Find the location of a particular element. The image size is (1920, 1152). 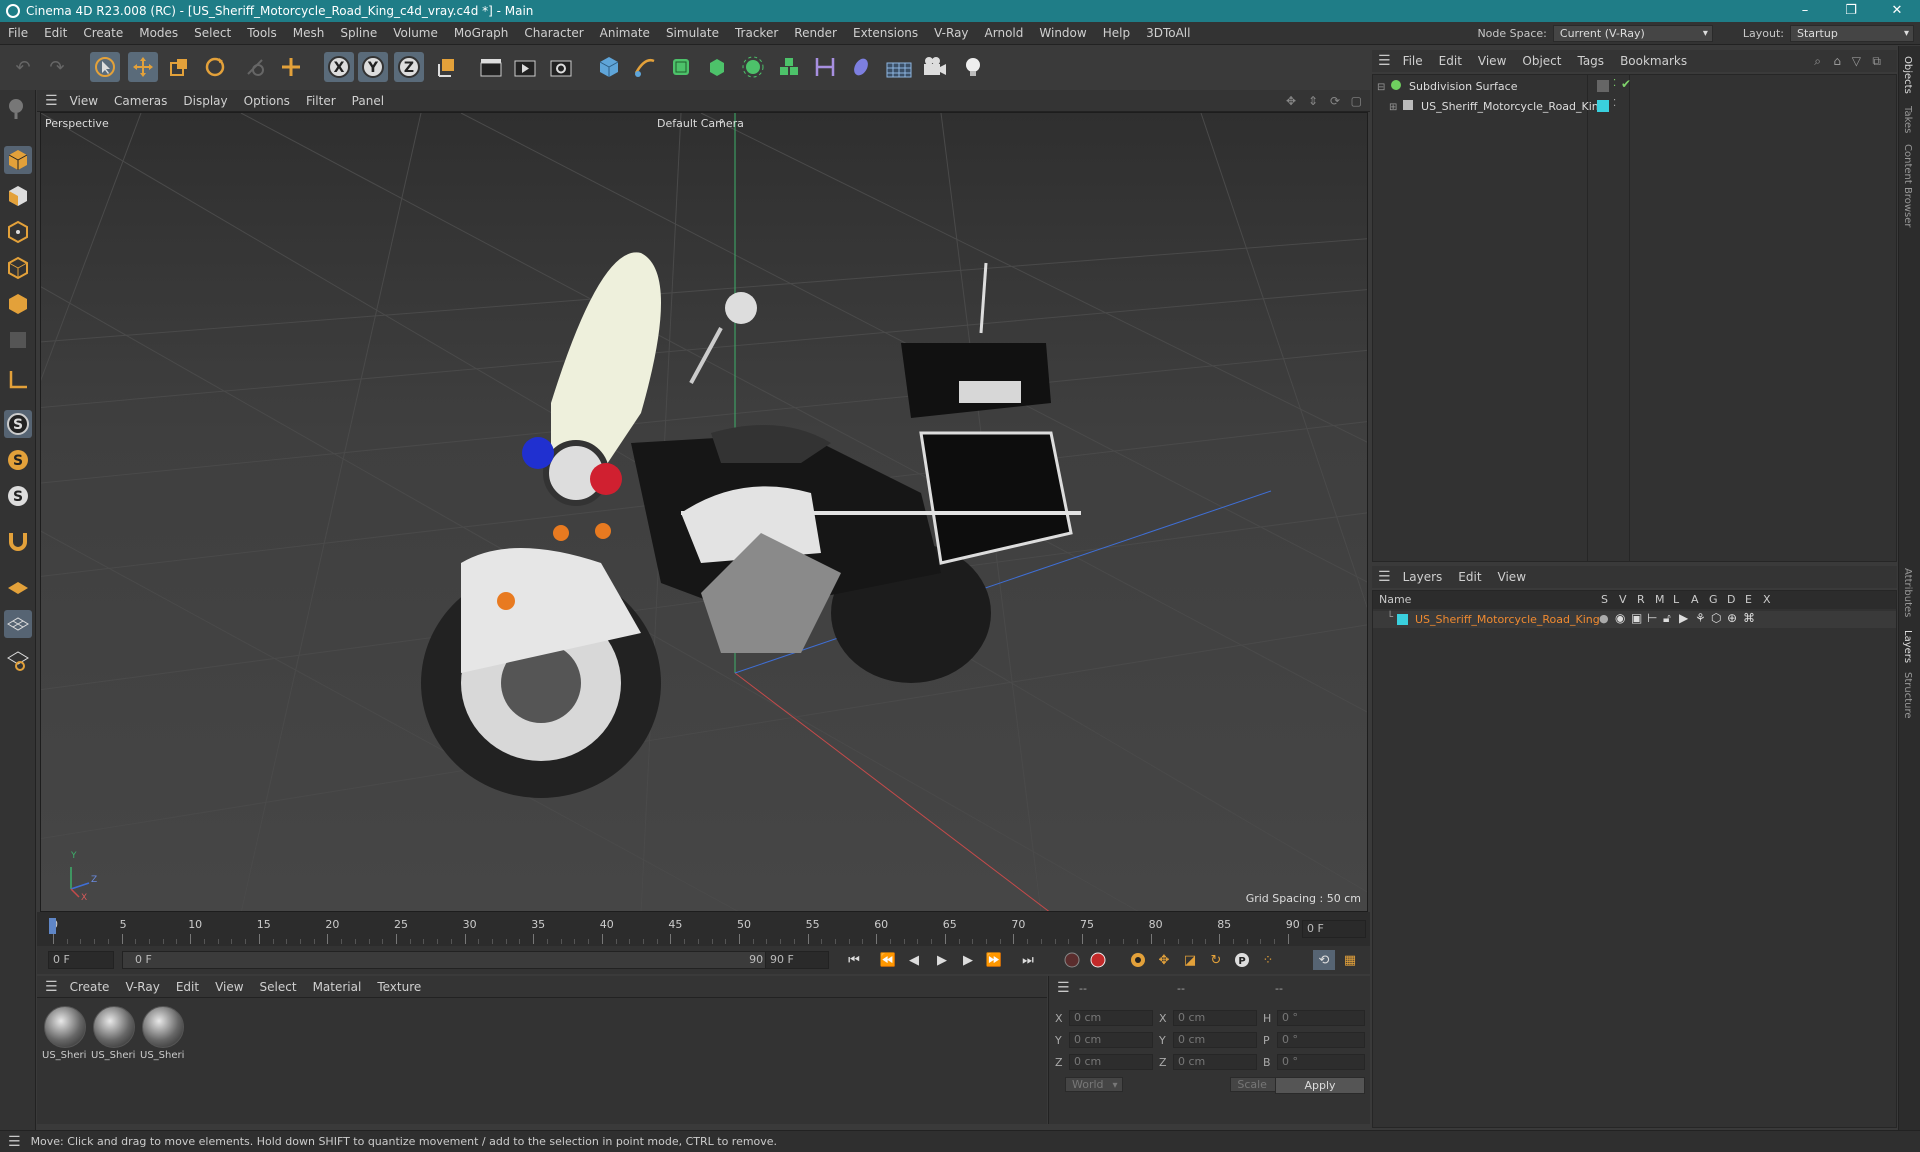

menu-file: File is located at coordinates (18, 33).